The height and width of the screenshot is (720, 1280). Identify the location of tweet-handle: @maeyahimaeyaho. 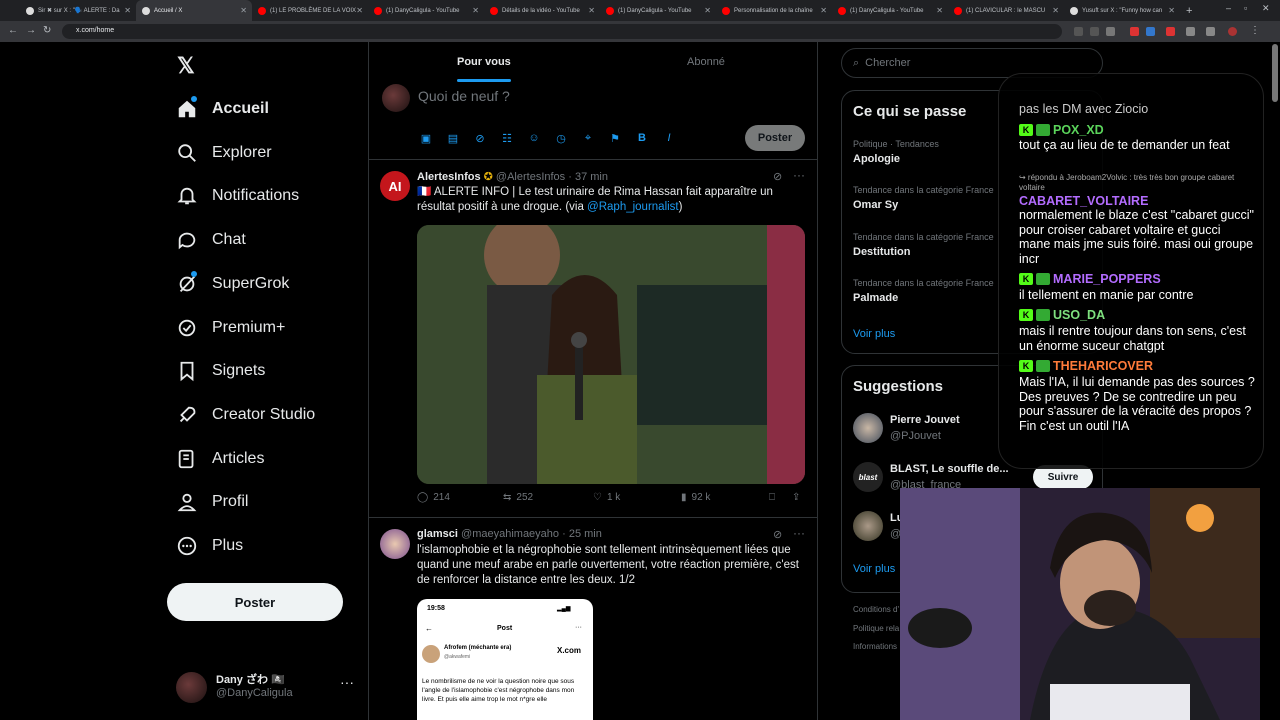
(510, 534).